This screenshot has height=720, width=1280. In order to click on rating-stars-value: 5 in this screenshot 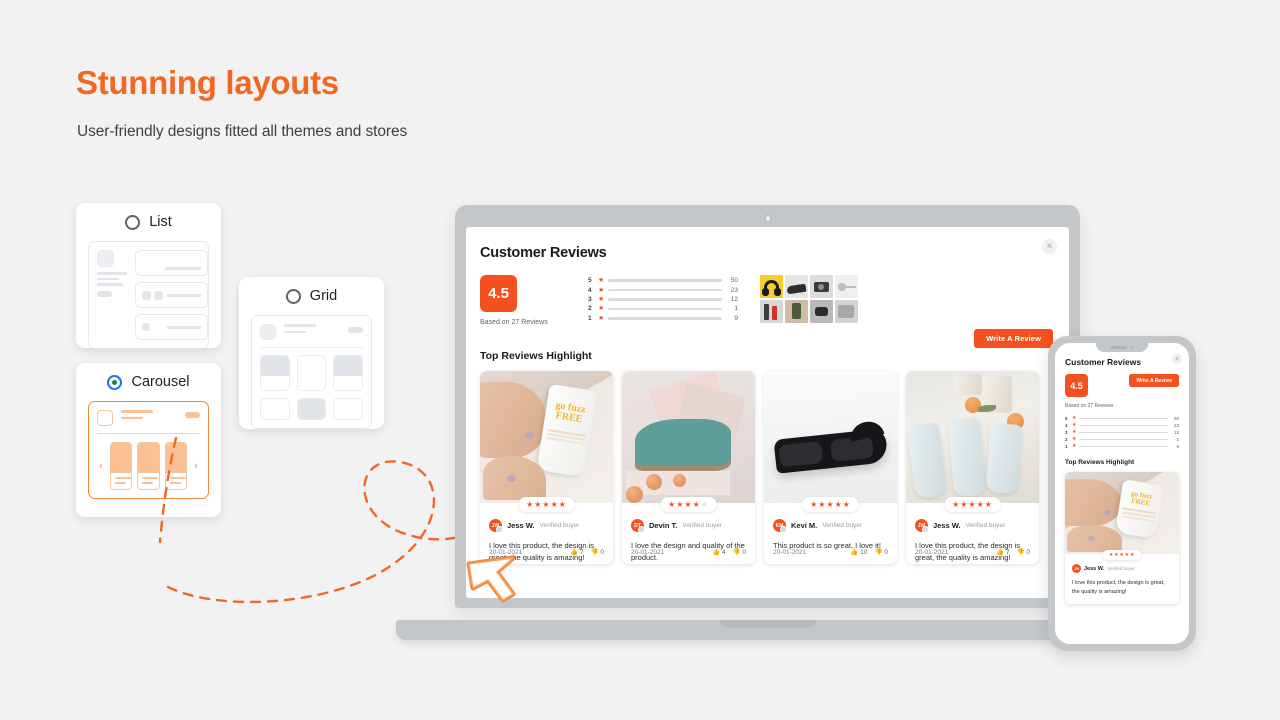, I will do `click(590, 281)`.